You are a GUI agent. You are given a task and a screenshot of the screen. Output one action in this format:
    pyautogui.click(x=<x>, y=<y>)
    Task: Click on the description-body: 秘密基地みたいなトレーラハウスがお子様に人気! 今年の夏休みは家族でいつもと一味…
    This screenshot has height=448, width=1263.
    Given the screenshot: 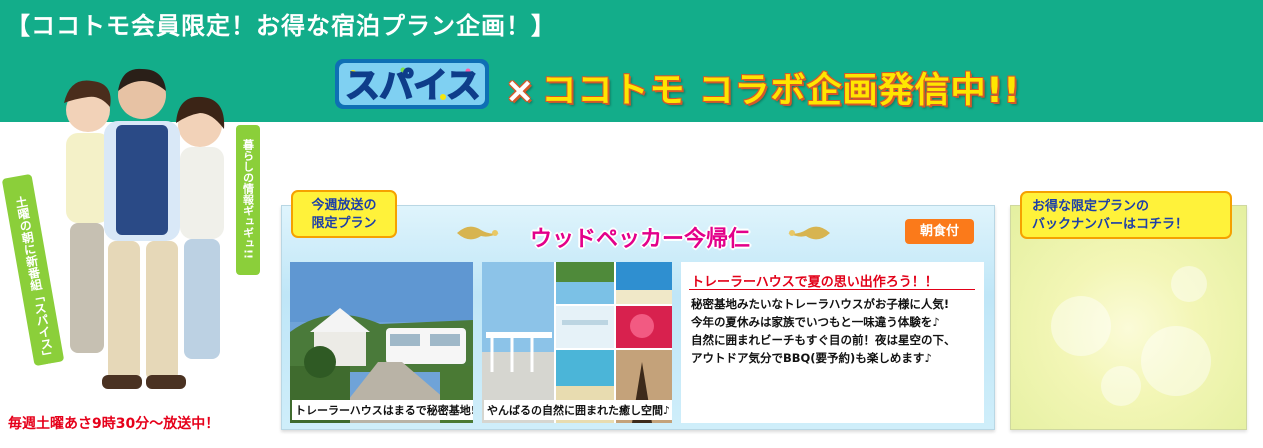 What is the action you would take?
    pyautogui.click(x=837, y=331)
    